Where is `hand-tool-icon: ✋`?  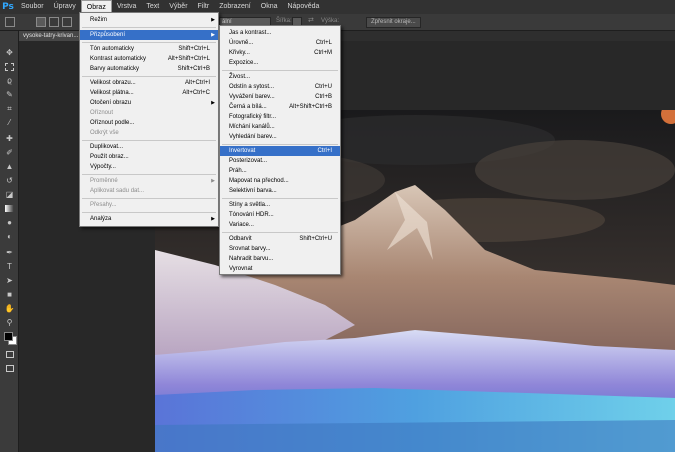
hand-tool-icon: ✋ is located at coordinates (9, 308).